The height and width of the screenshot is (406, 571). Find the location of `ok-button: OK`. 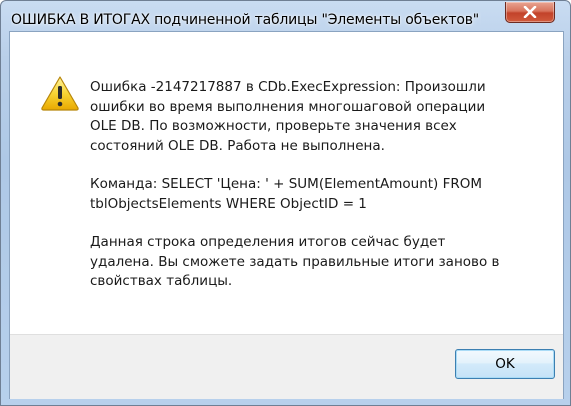

ok-button: OK is located at coordinates (505, 364).